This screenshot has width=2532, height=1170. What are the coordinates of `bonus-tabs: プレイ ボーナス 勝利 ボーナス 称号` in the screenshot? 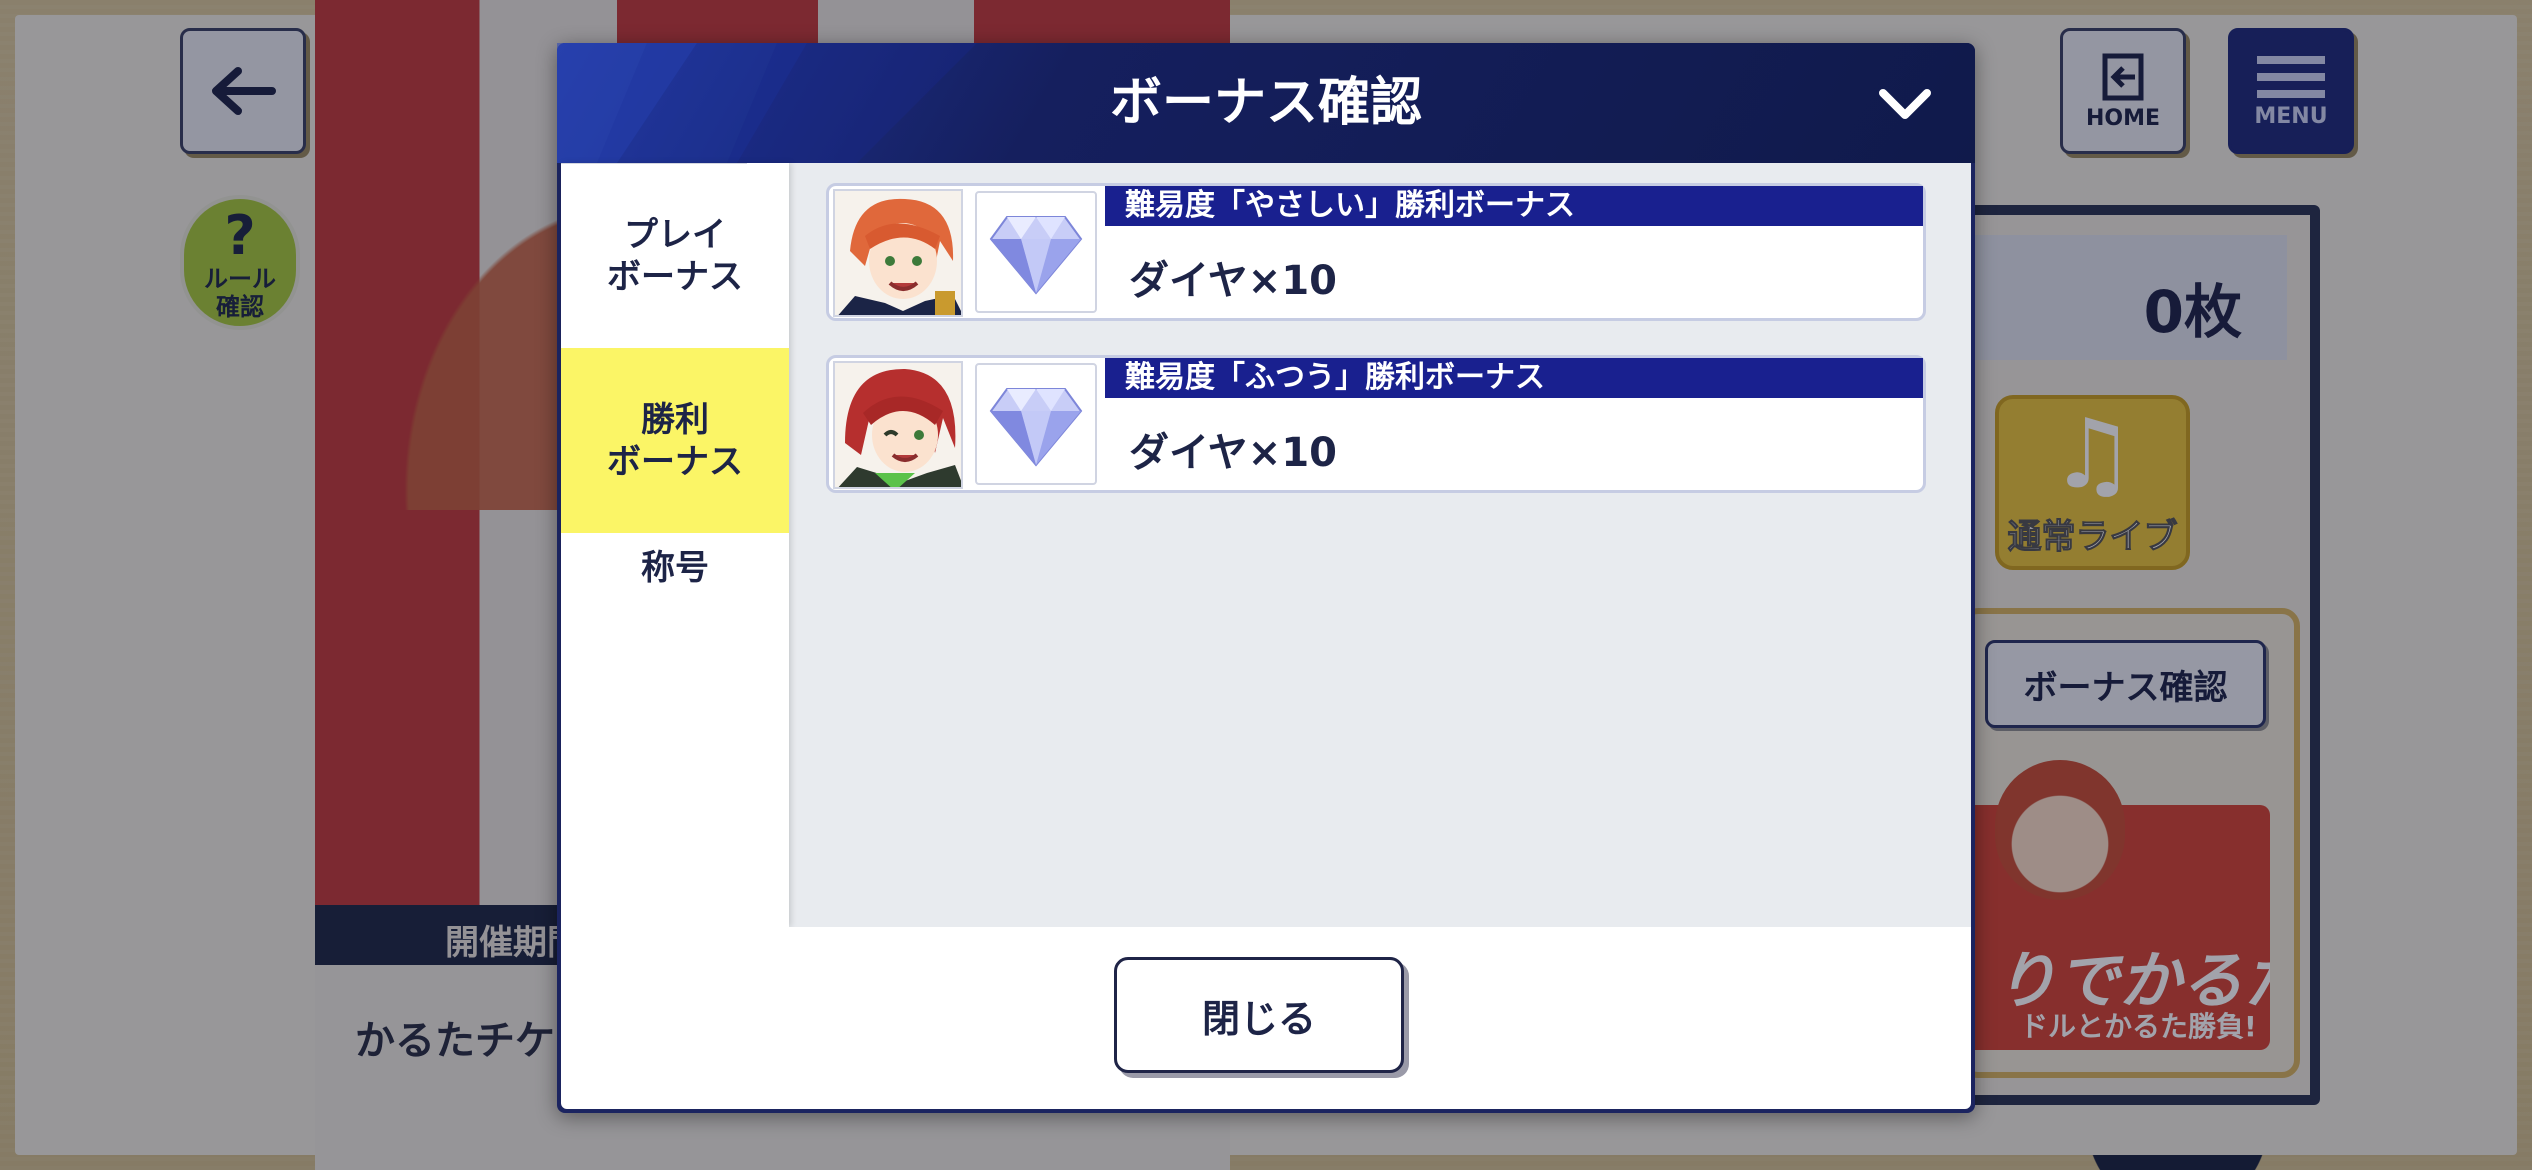 It's located at (675, 545).